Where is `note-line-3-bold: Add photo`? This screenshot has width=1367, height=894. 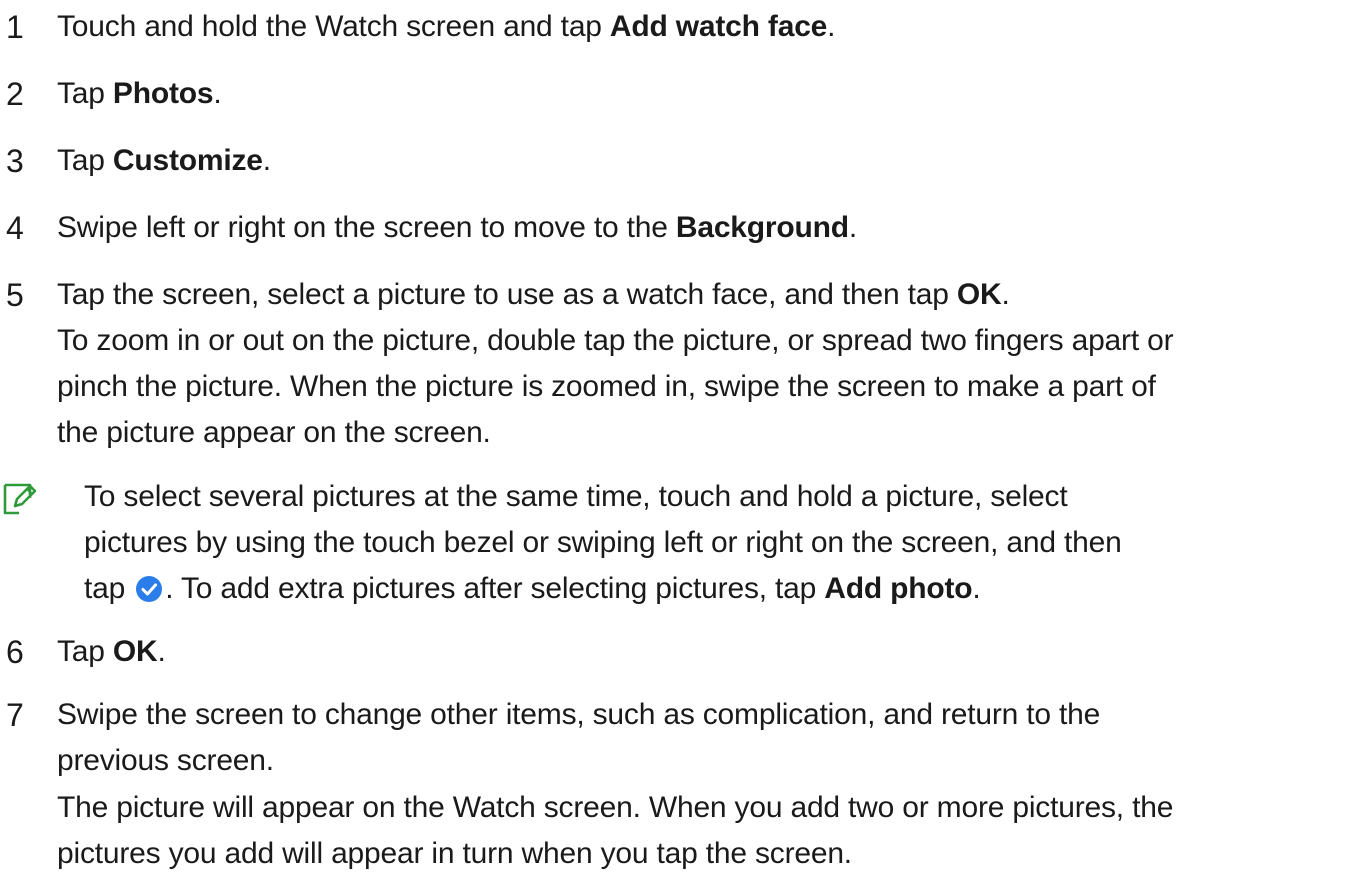 note-line-3-bold: Add photo is located at coordinates (898, 588).